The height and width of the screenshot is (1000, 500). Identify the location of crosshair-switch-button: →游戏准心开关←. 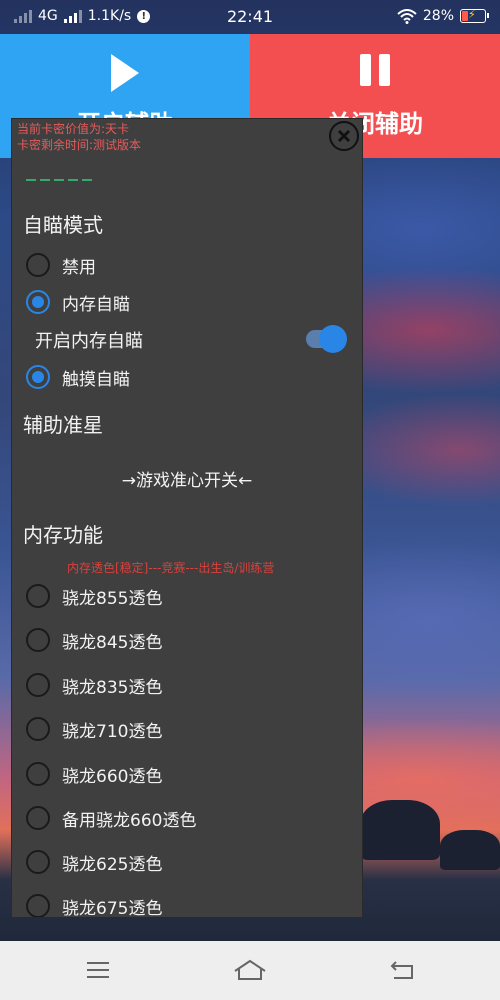
(187, 478).